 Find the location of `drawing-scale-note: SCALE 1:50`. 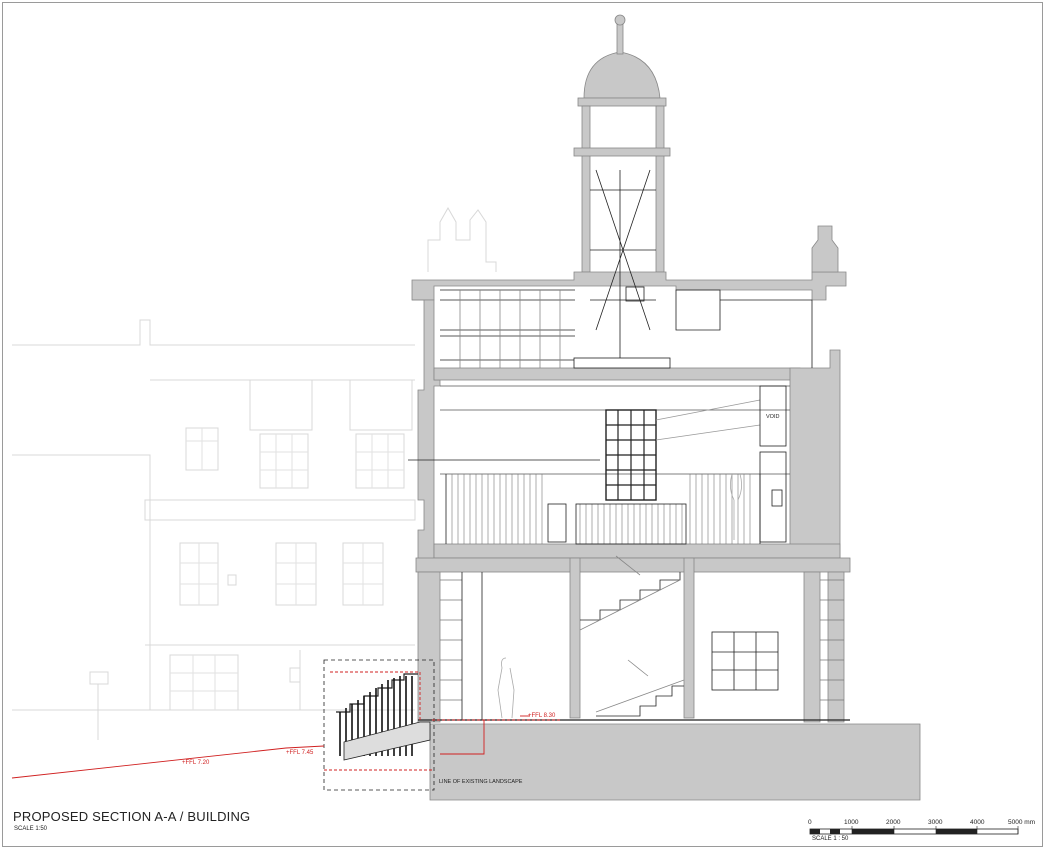

drawing-scale-note: SCALE 1:50 is located at coordinates (31, 829).